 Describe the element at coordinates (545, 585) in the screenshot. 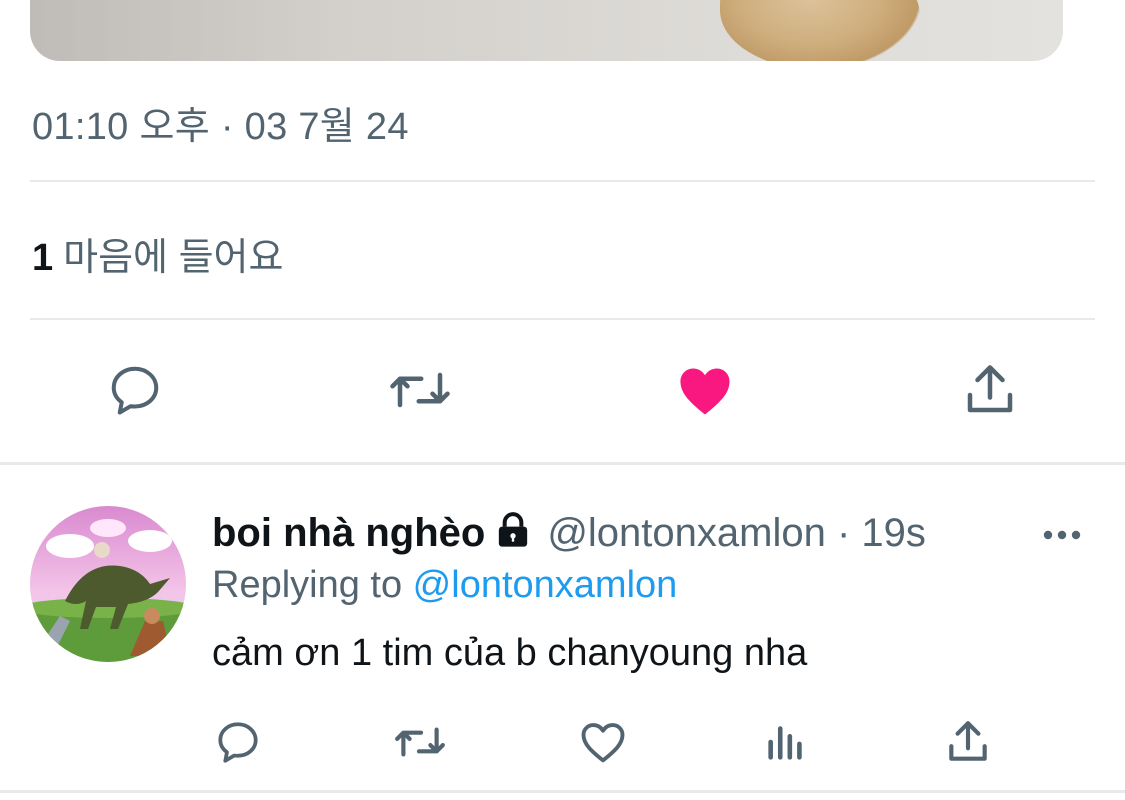

I see `replying-mention: @lontonxamlon` at that location.